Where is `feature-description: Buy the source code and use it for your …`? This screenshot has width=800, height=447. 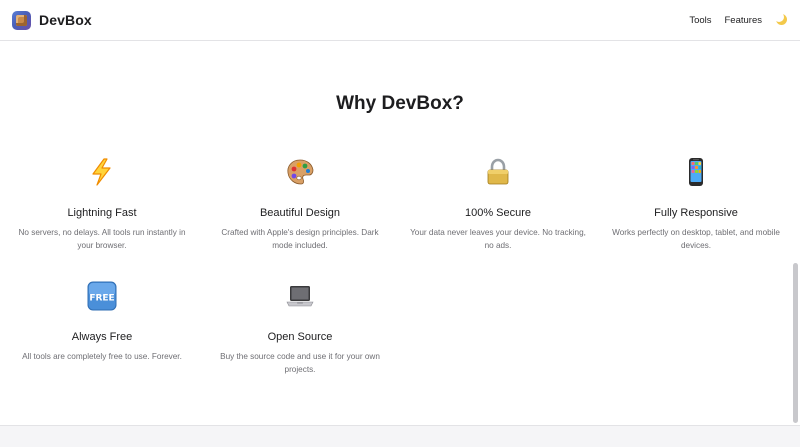
feature-description: Buy the source code and use it for your … is located at coordinates (300, 363).